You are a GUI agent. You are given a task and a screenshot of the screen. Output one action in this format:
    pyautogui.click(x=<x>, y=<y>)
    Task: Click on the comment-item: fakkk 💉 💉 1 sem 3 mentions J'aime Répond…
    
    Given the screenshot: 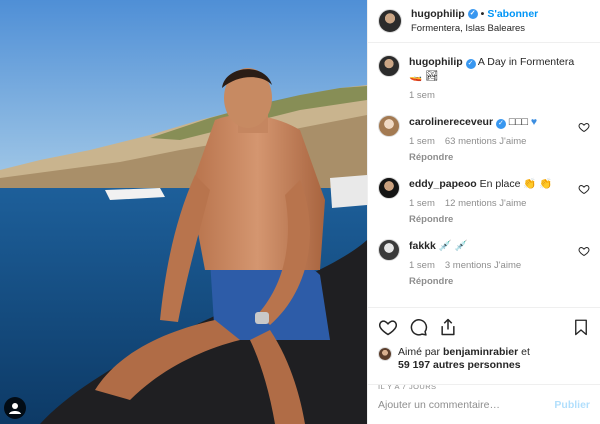 What is the action you would take?
    pyautogui.click(x=484, y=264)
    